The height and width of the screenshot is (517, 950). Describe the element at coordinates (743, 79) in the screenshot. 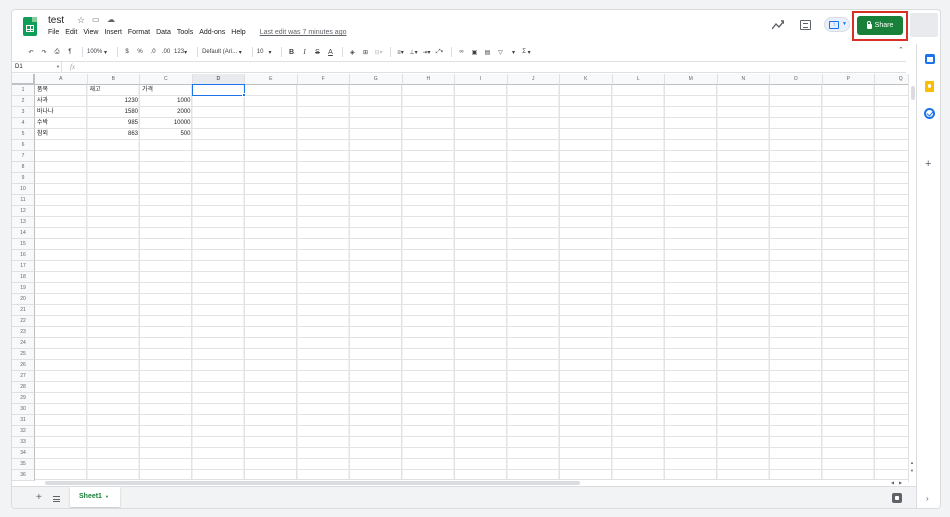

I see `column-header-n: N` at that location.